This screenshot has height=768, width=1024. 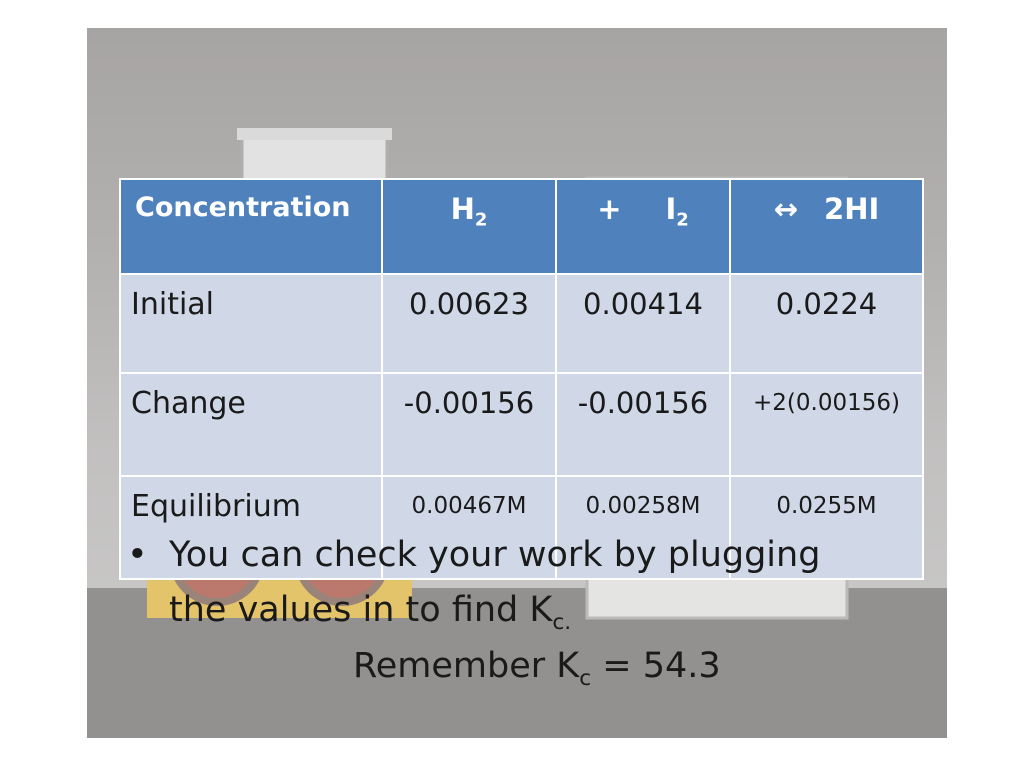 What do you see at coordinates (481, 220) in the screenshot?
I see `h2-subscript: 2` at bounding box center [481, 220].